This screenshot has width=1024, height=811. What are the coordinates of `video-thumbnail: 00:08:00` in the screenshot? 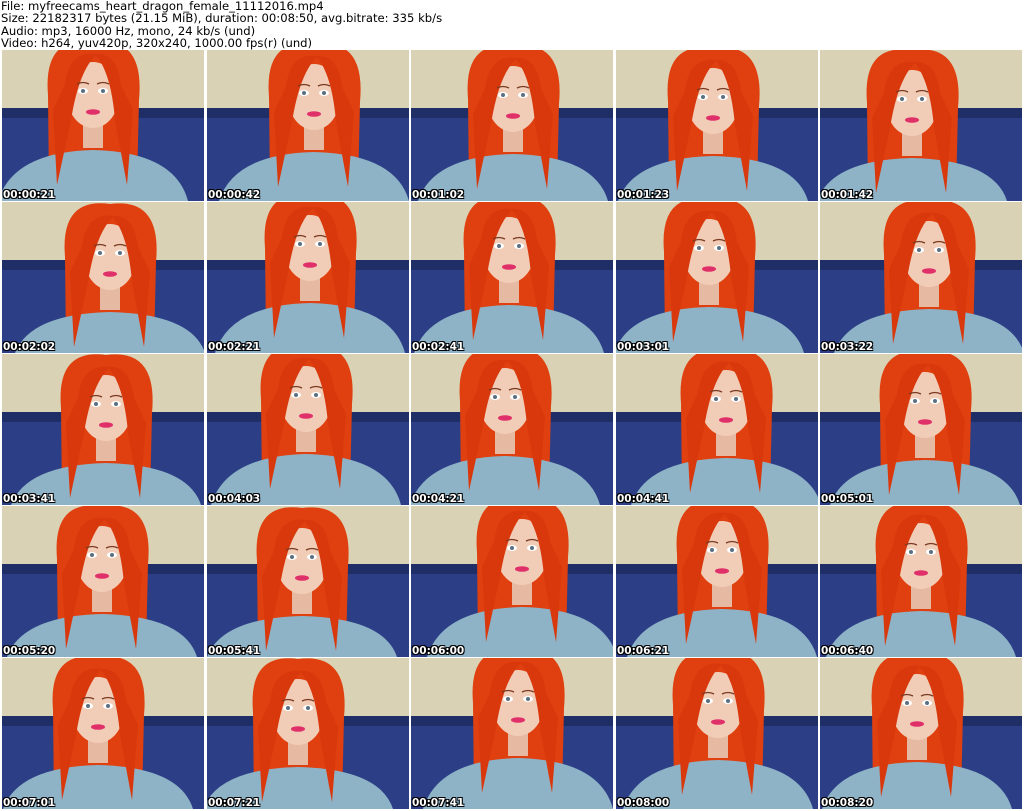 It's located at (717, 733).